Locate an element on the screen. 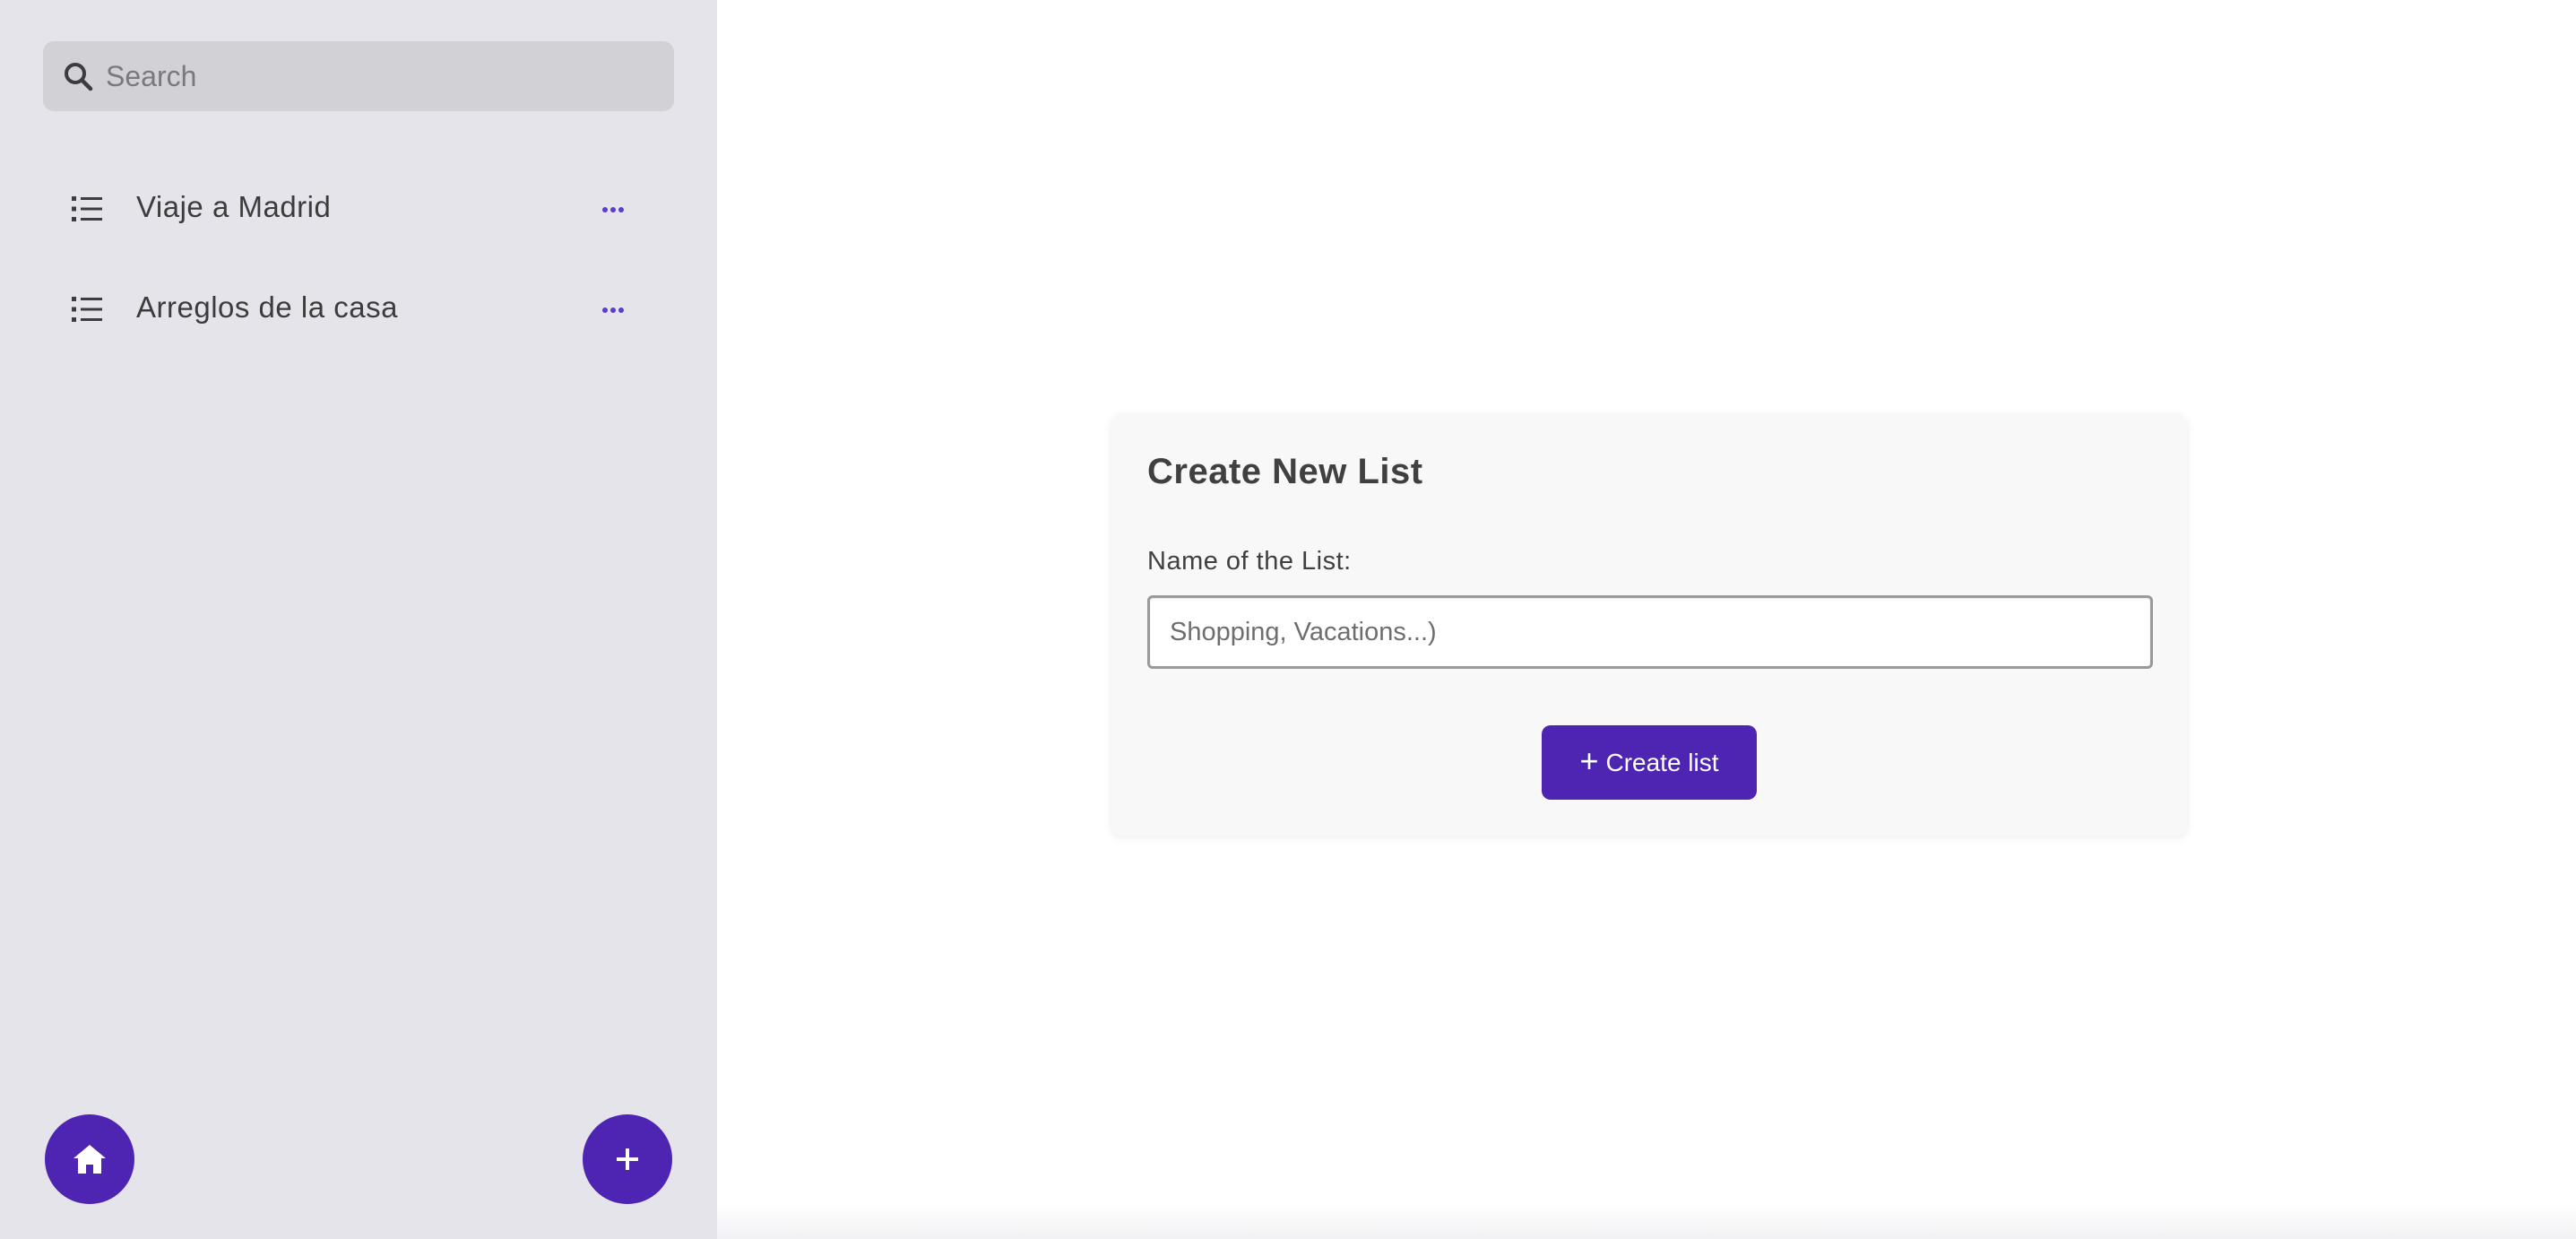 Image resolution: width=2576 pixels, height=1239 pixels. card-title: Create New List is located at coordinates (1285, 472).